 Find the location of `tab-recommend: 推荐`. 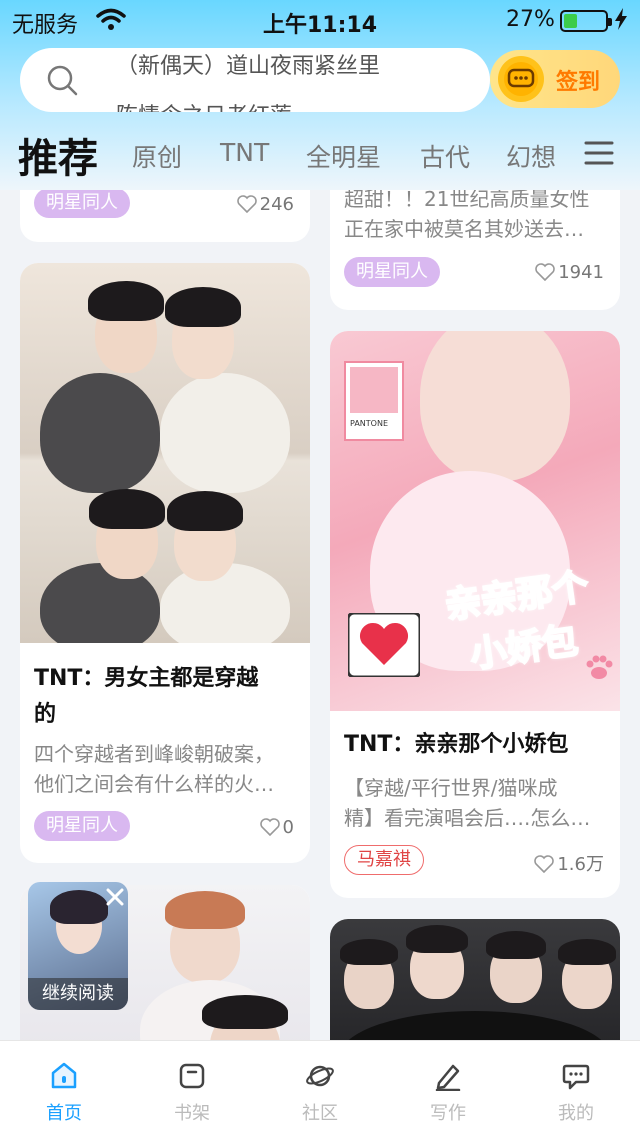

tab-recommend: 推荐 is located at coordinates (58, 155).